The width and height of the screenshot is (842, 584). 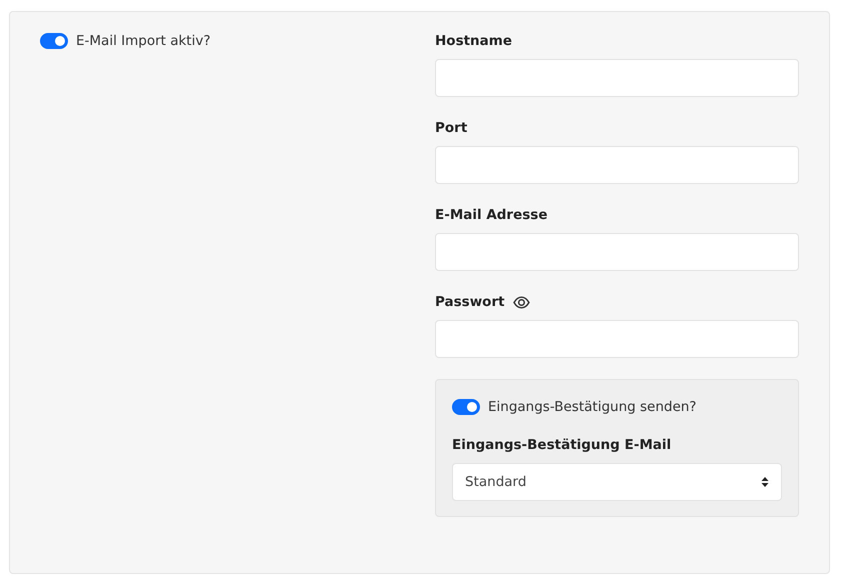 What do you see at coordinates (592, 407) in the screenshot?
I see `toggle-label: Eingangs-Bestätigung senden?` at bounding box center [592, 407].